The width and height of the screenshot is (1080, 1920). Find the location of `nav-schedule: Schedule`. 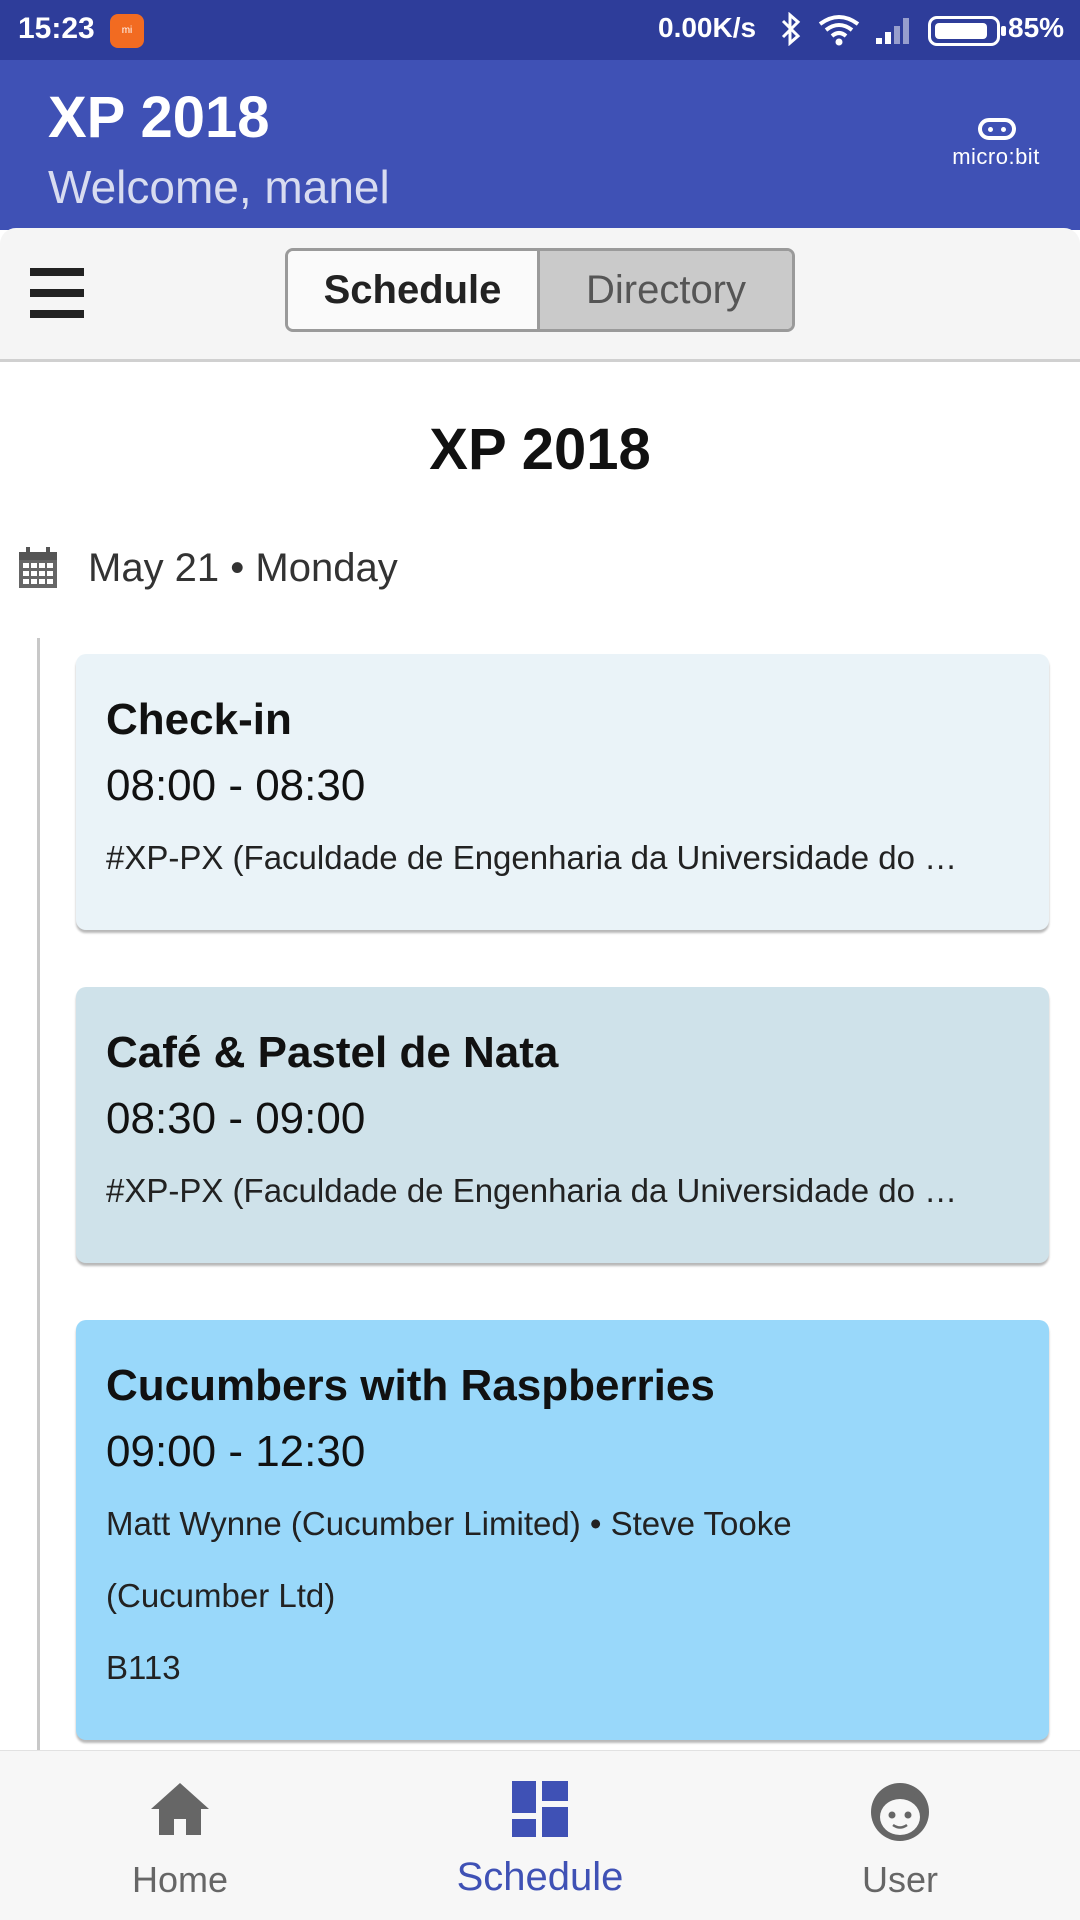

nav-schedule: Schedule is located at coordinates (540, 1835).